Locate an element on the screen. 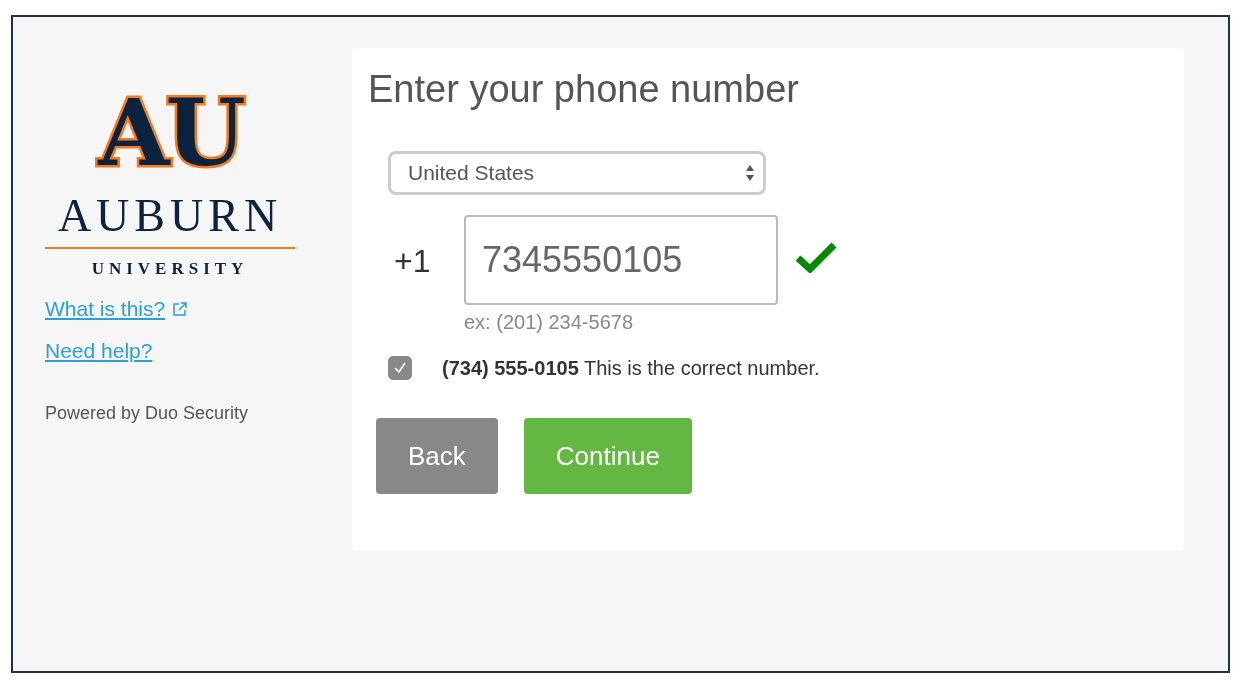 This screenshot has height=686, width=1240. university-name: AUBURN is located at coordinates (170, 216).